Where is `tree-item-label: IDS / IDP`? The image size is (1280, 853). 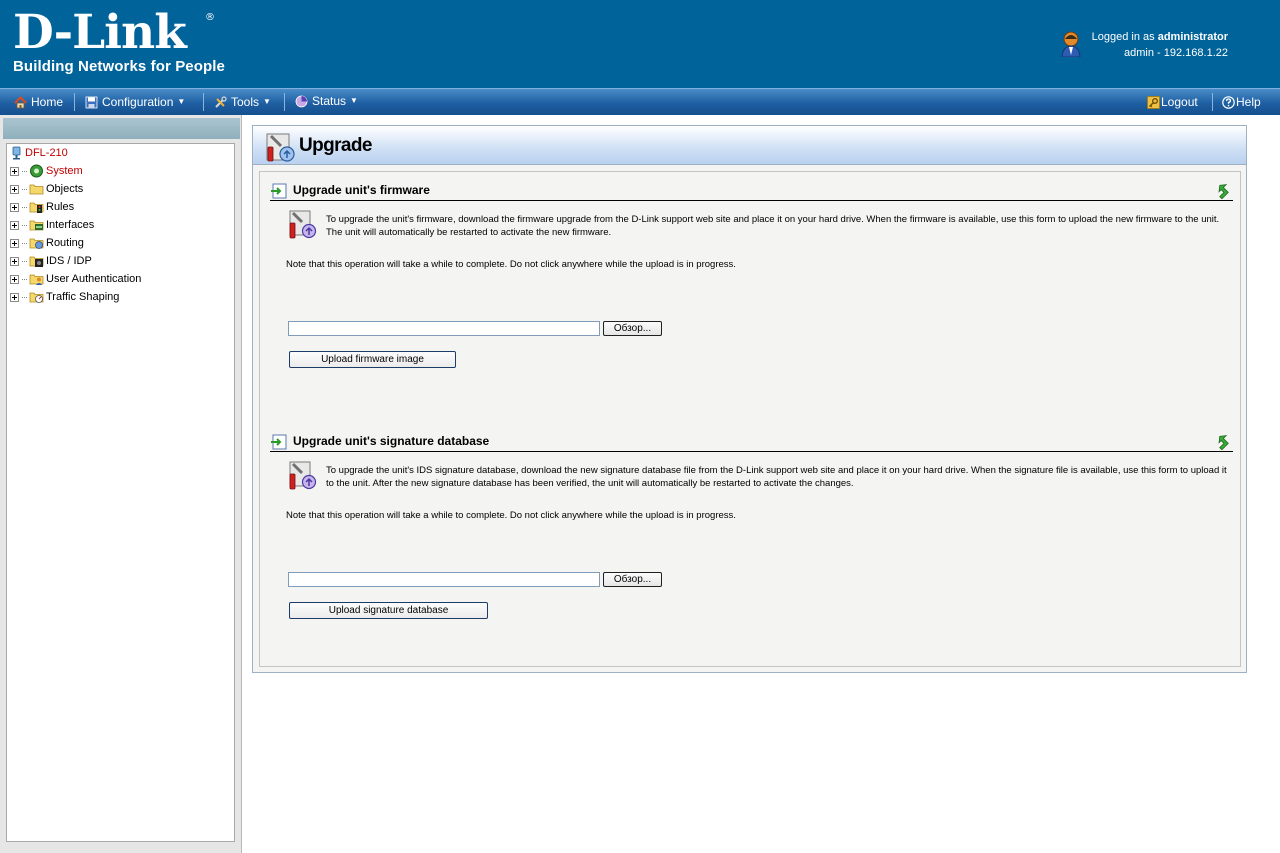
tree-item-label: IDS / IDP is located at coordinates (69, 261).